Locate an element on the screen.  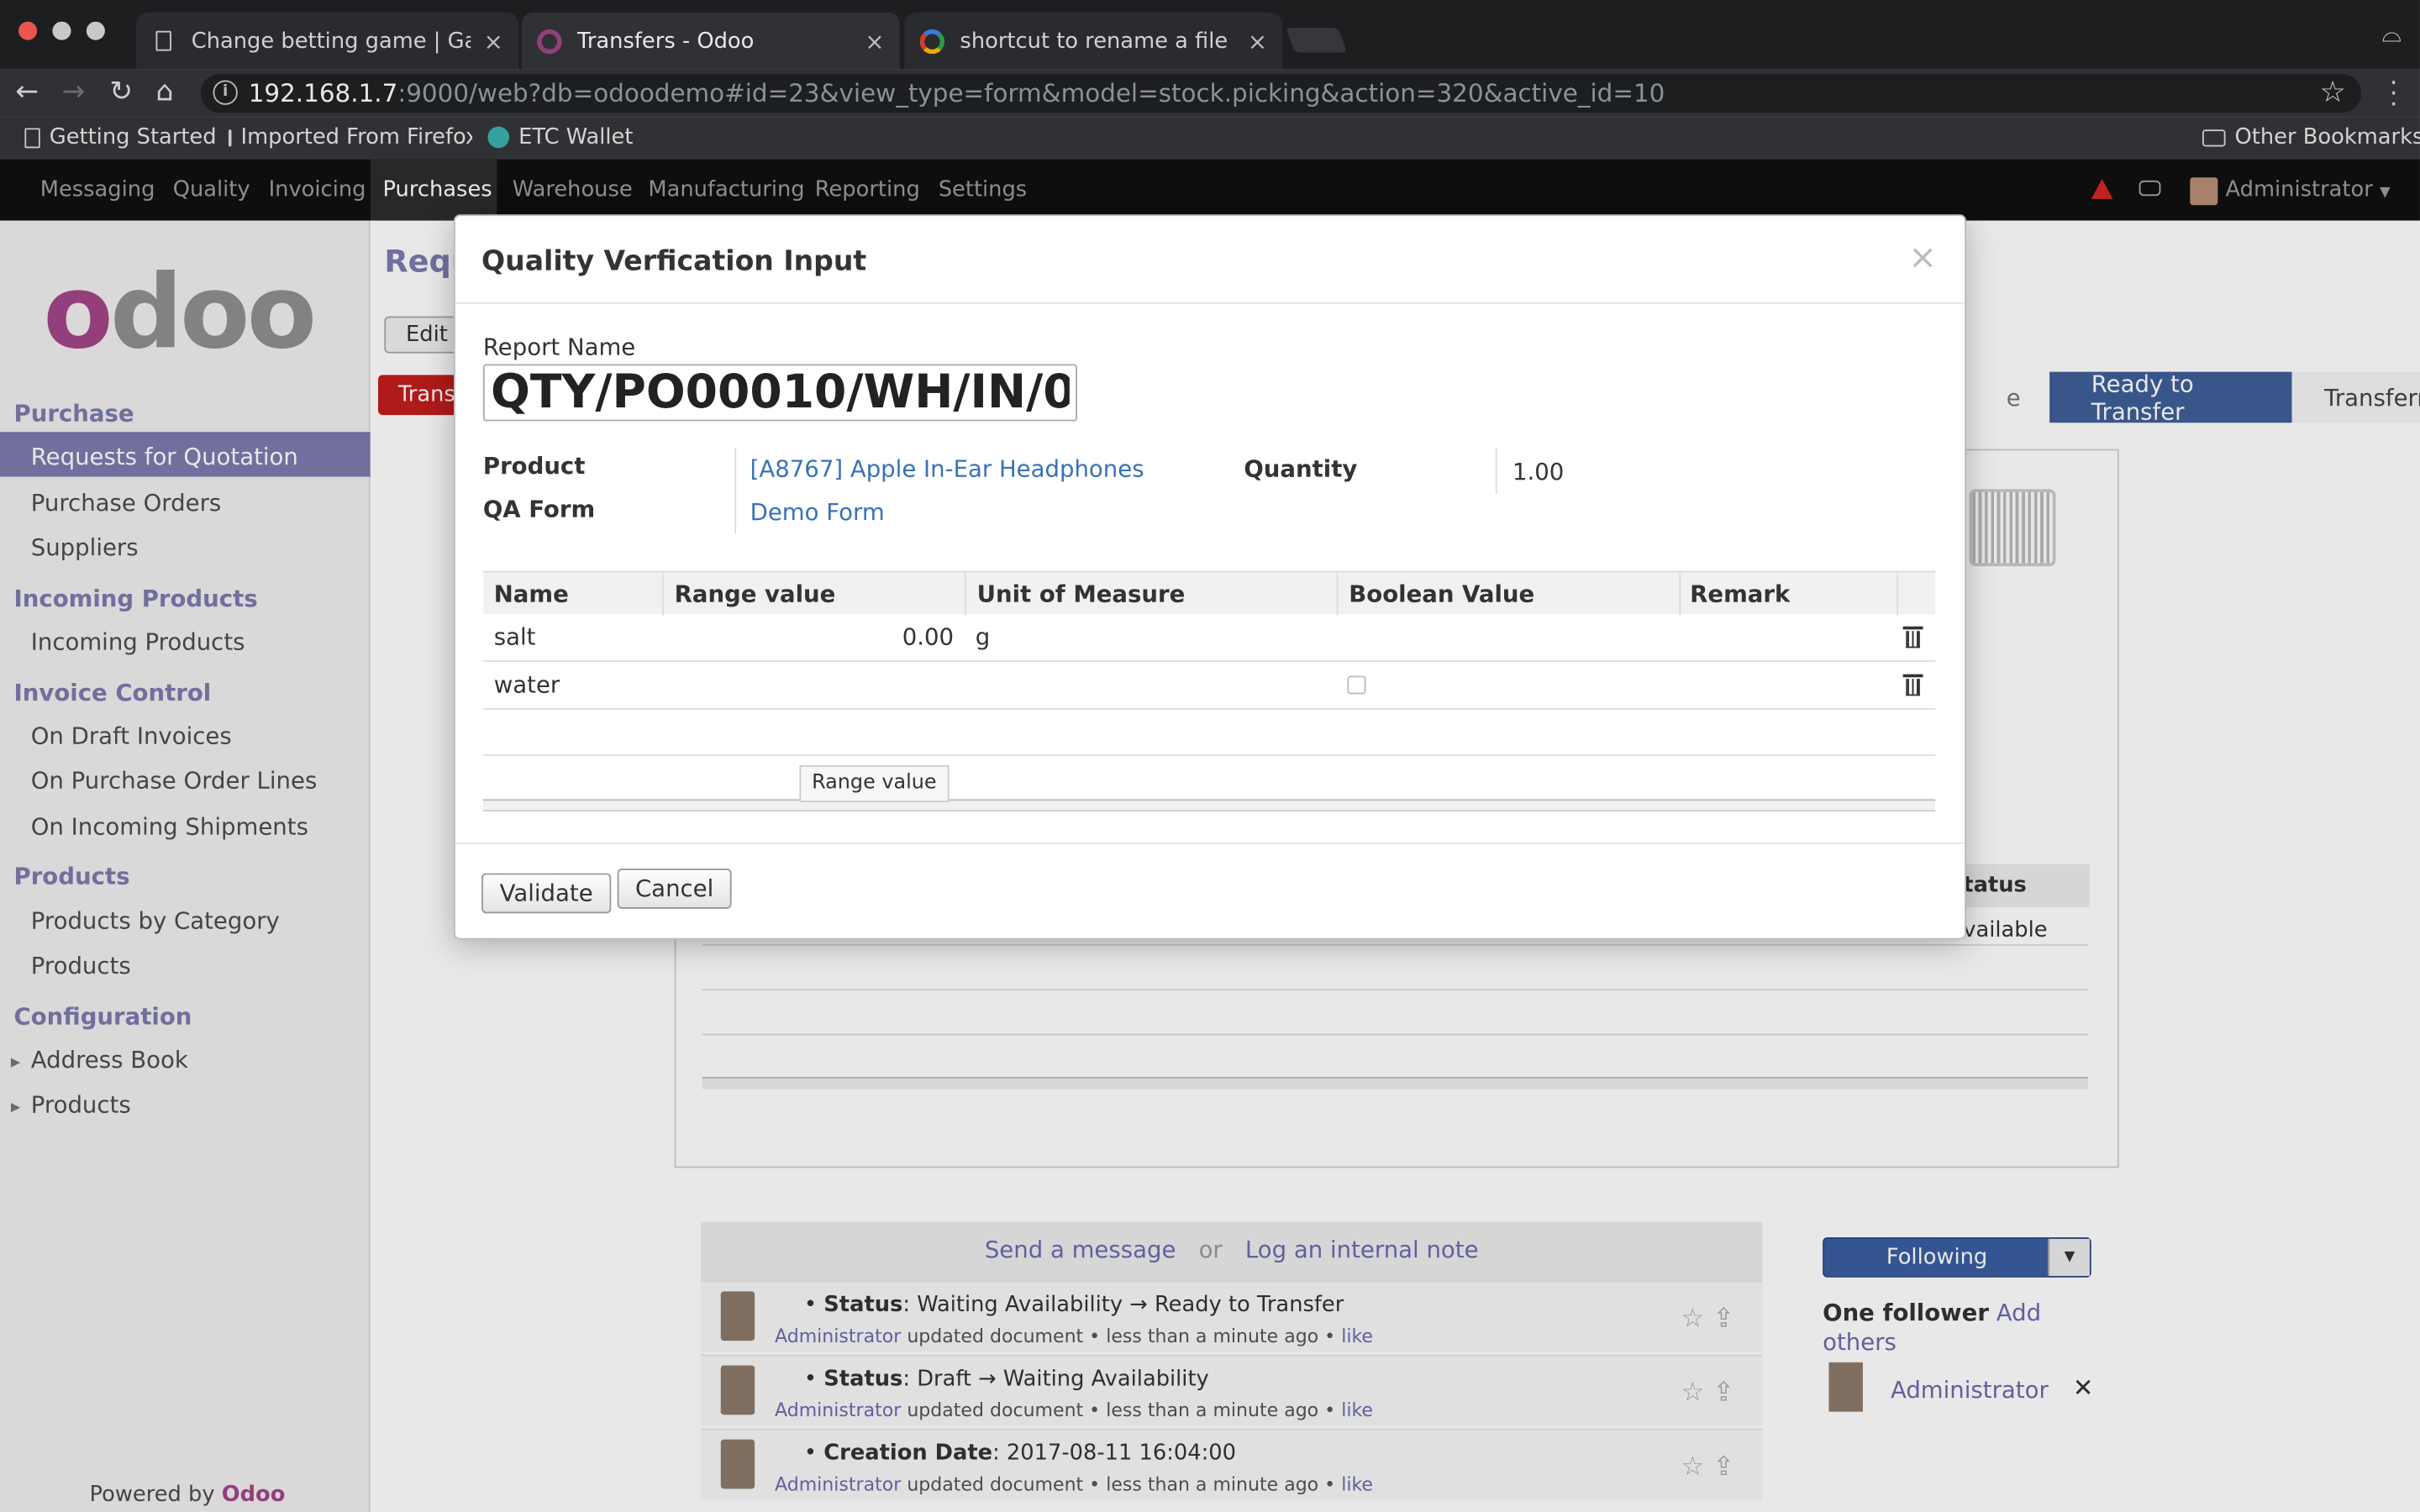
browser-tab-3: shortcut to rename a file in ma × is located at coordinates (1093, 41).